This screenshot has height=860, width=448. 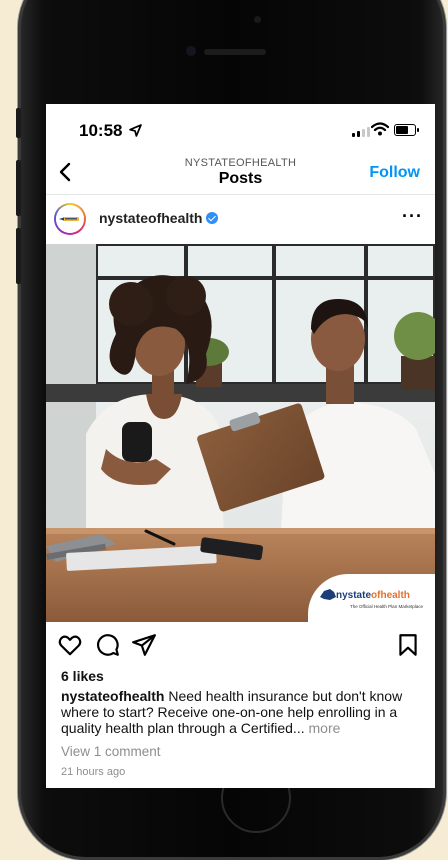 What do you see at coordinates (380, 129) in the screenshot?
I see `wifi-icon` at bounding box center [380, 129].